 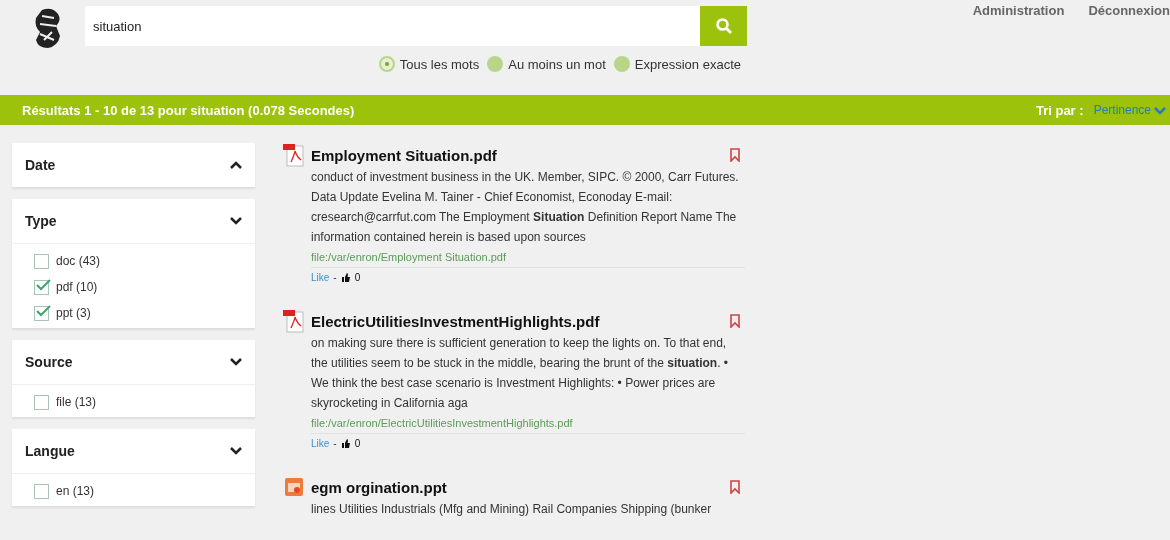 I want to click on option-label: pdf (10), so click(x=77, y=287).